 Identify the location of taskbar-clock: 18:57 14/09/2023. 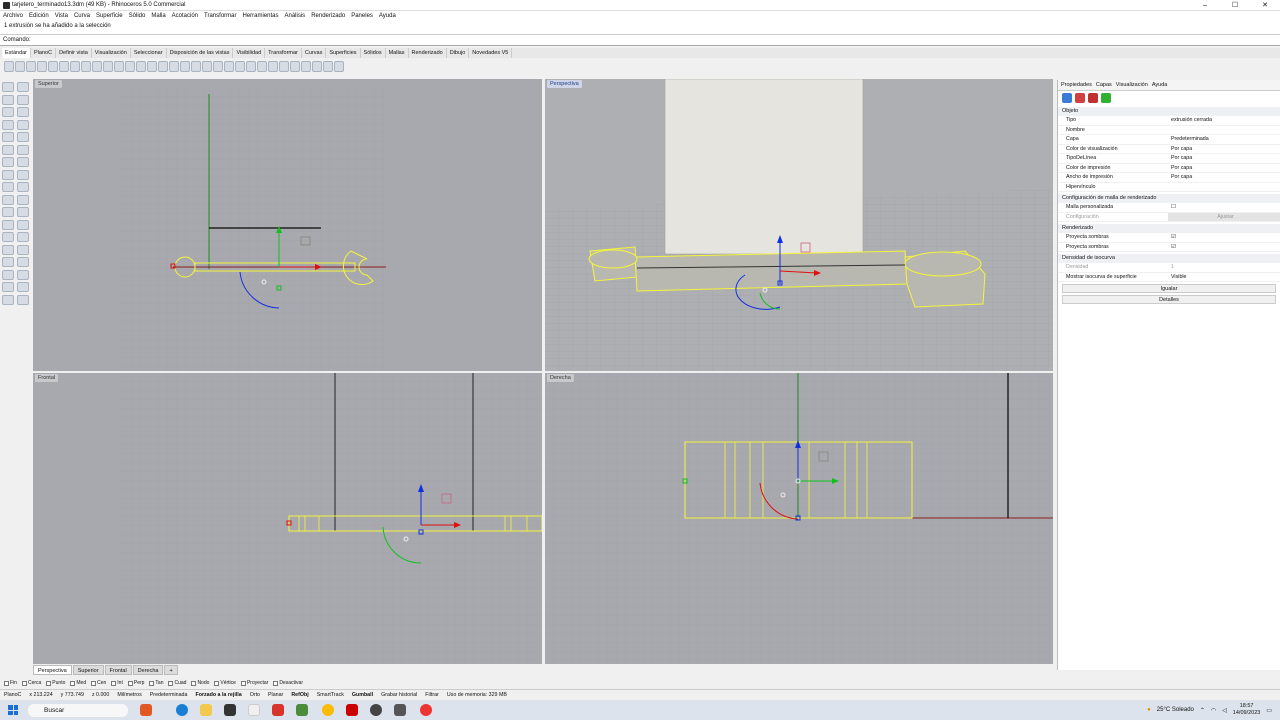
(1247, 710).